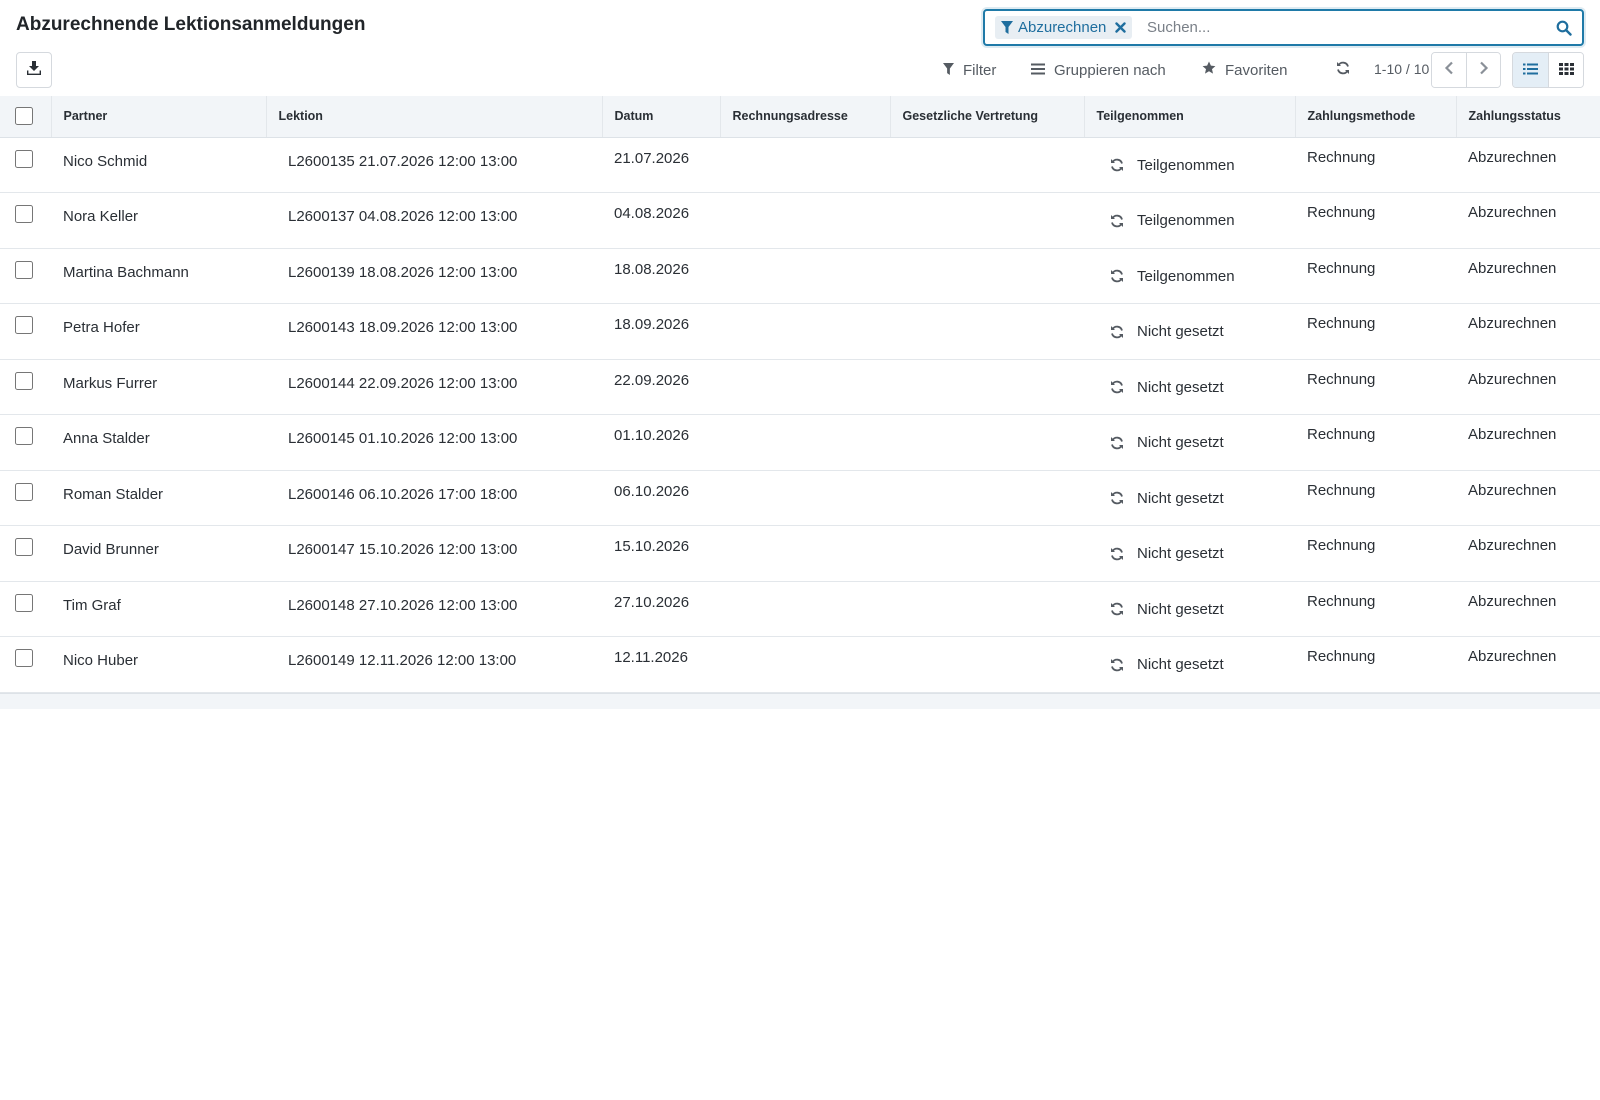 Image resolution: width=1600 pixels, height=1100 pixels. What do you see at coordinates (1528, 117) in the screenshot?
I see `column-header-zahlungsstatus: Zahlungsstatus` at bounding box center [1528, 117].